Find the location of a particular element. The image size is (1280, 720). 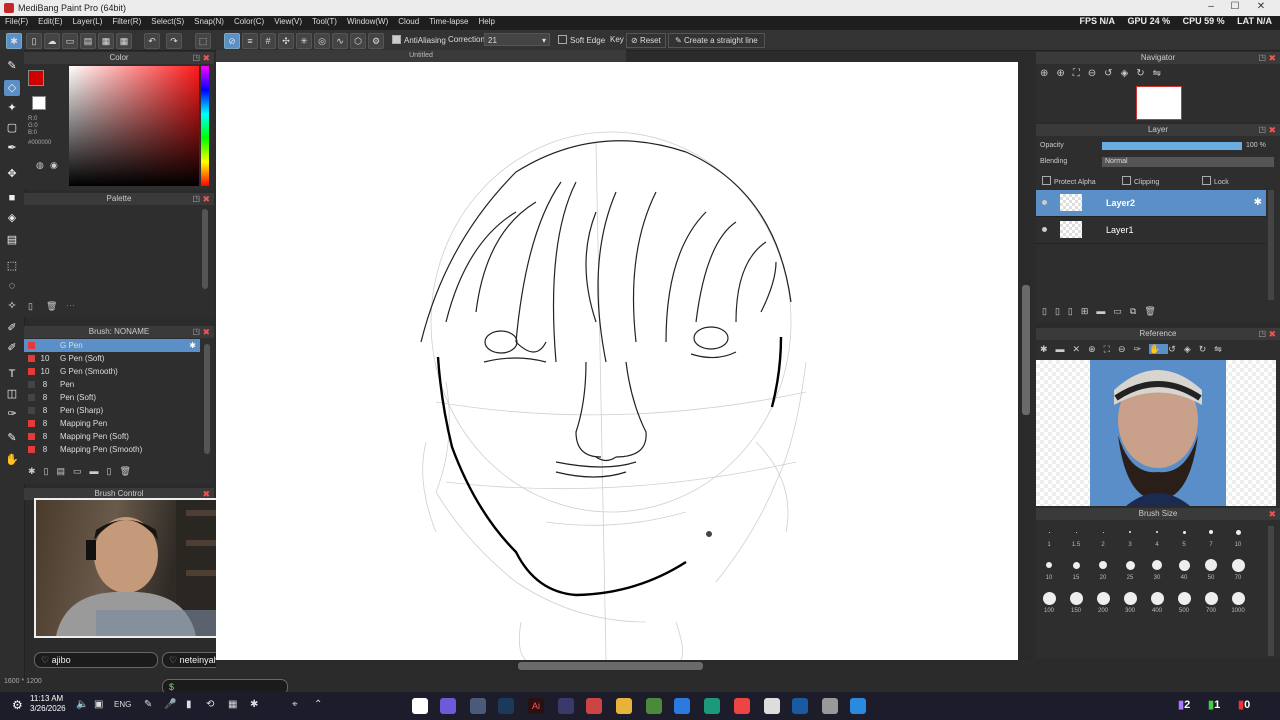

brush-size-option: 400 is located at coordinates (1157, 602).